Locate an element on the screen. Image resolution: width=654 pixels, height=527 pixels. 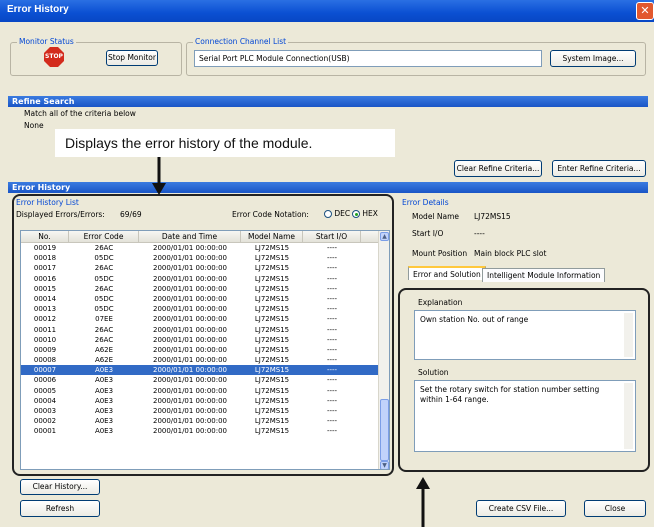
error-details-label: Error Details is located at coordinates (425, 202).